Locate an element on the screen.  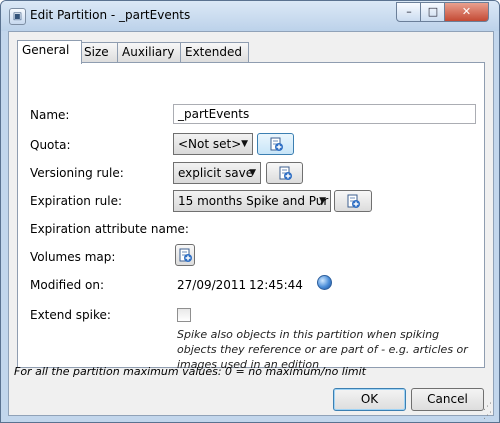
quota-selected-value: <Not set> is located at coordinates (210, 144).